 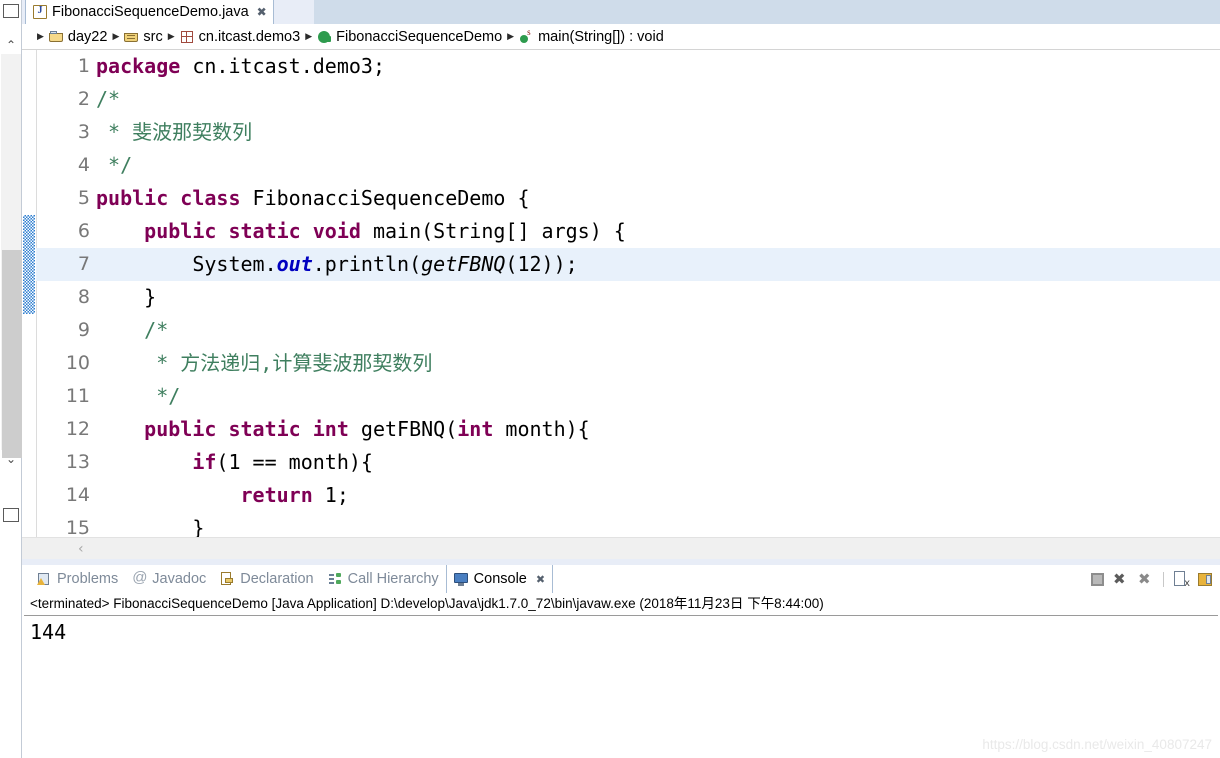 I want to click on line-text: }, so click(x=126, y=297).